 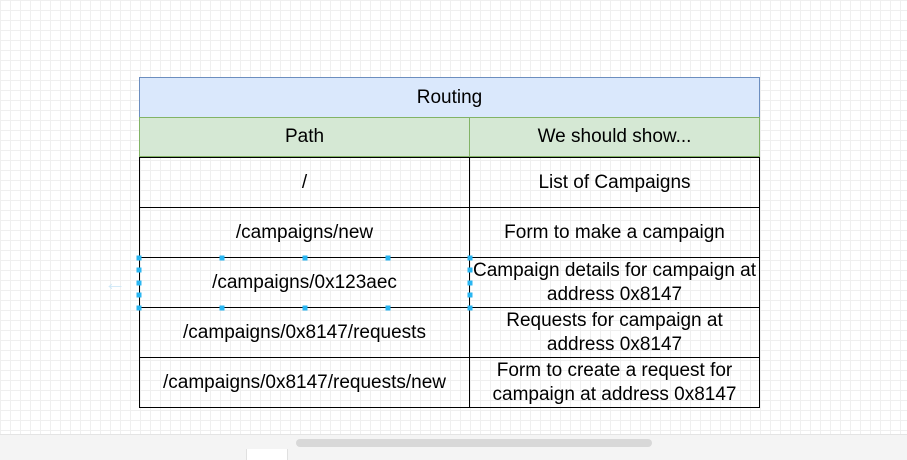 I want to click on row-0-show-cell: List of Campaigns, so click(x=614, y=182).